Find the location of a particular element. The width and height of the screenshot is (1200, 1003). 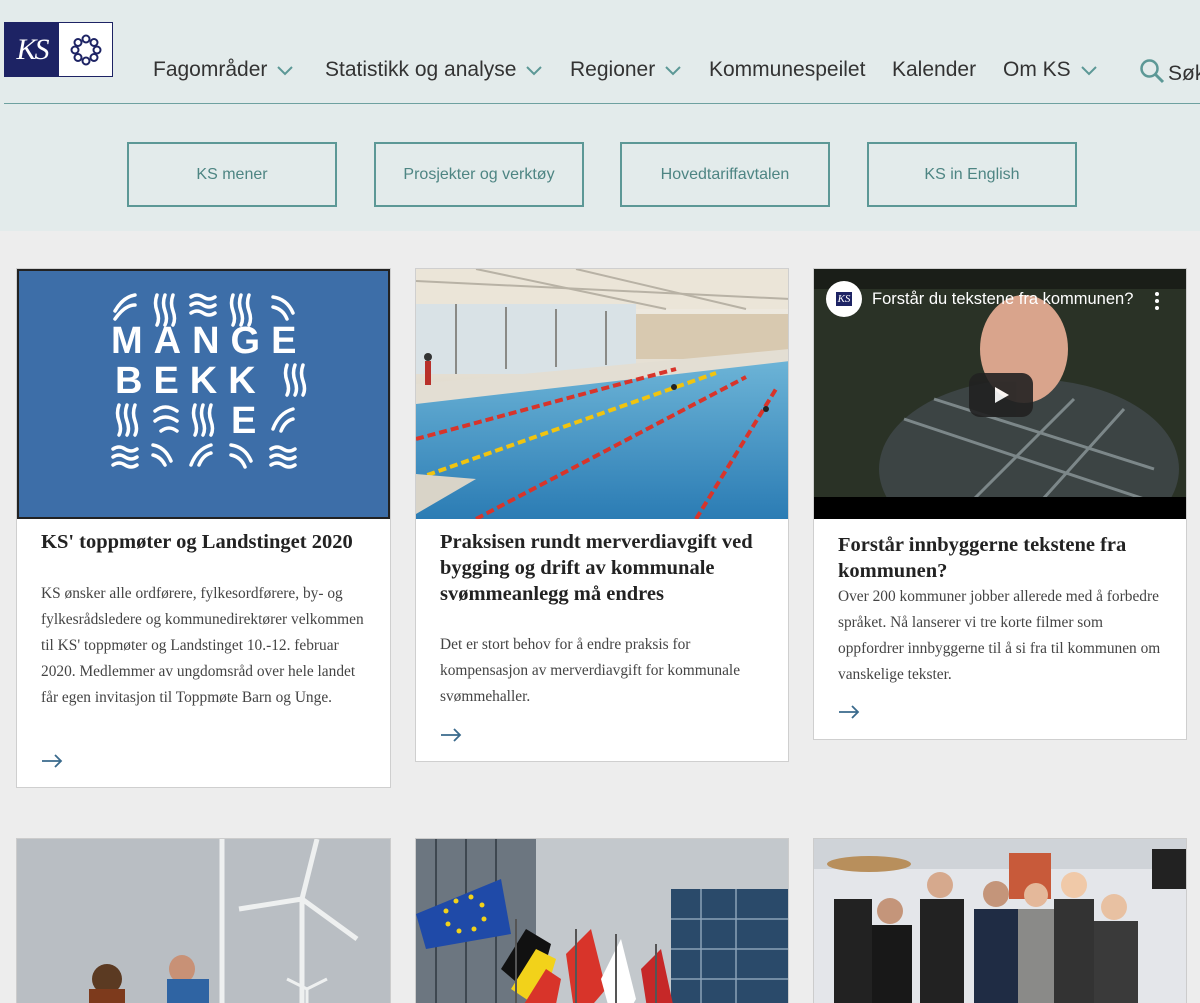

swimming-pool-image is located at coordinates (602, 394).